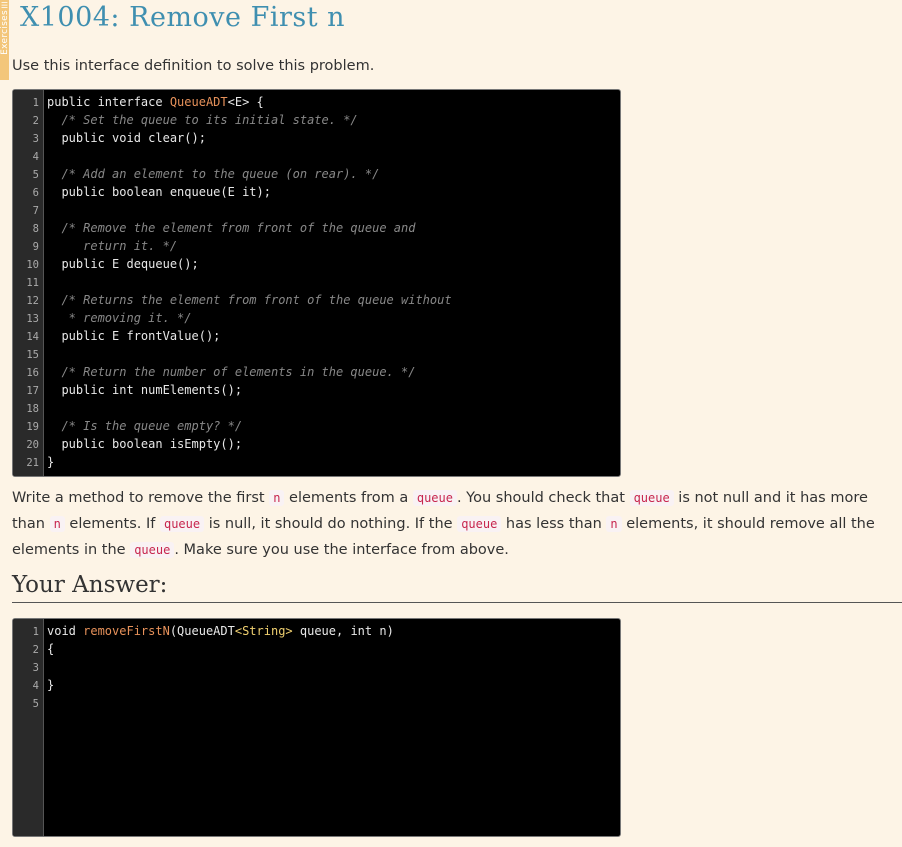 The image size is (902, 847). Describe the element at coordinates (35, 193) in the screenshot. I see `line-number: 6` at that location.